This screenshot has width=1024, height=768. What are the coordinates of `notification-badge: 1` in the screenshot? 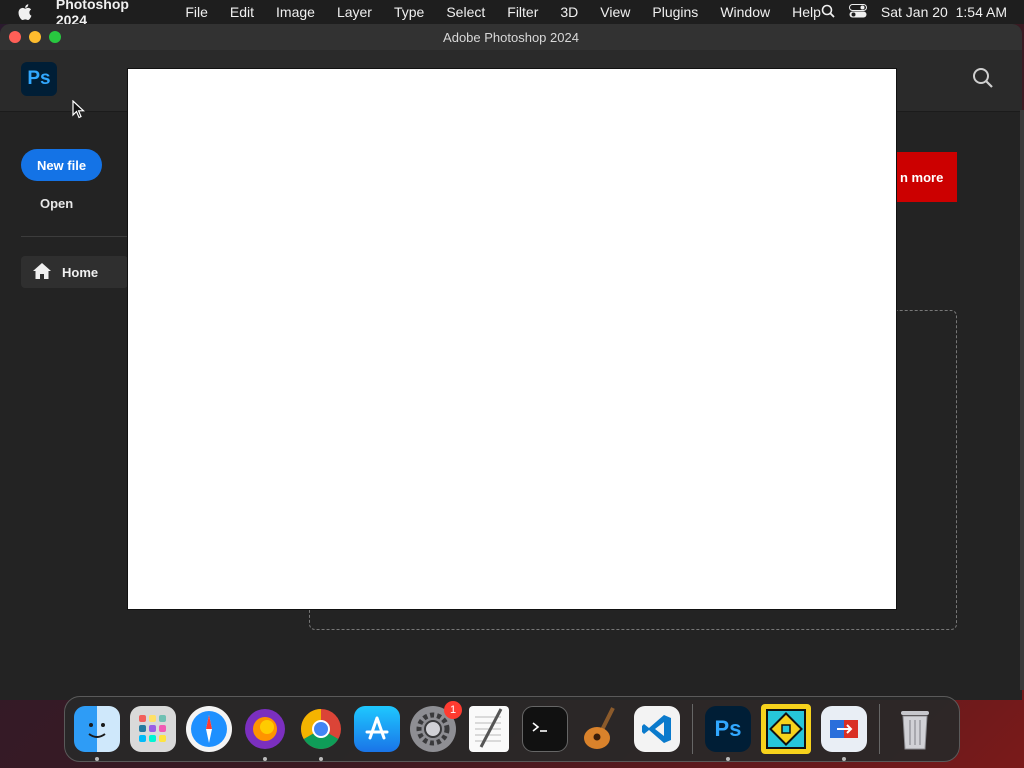 It's located at (453, 710).